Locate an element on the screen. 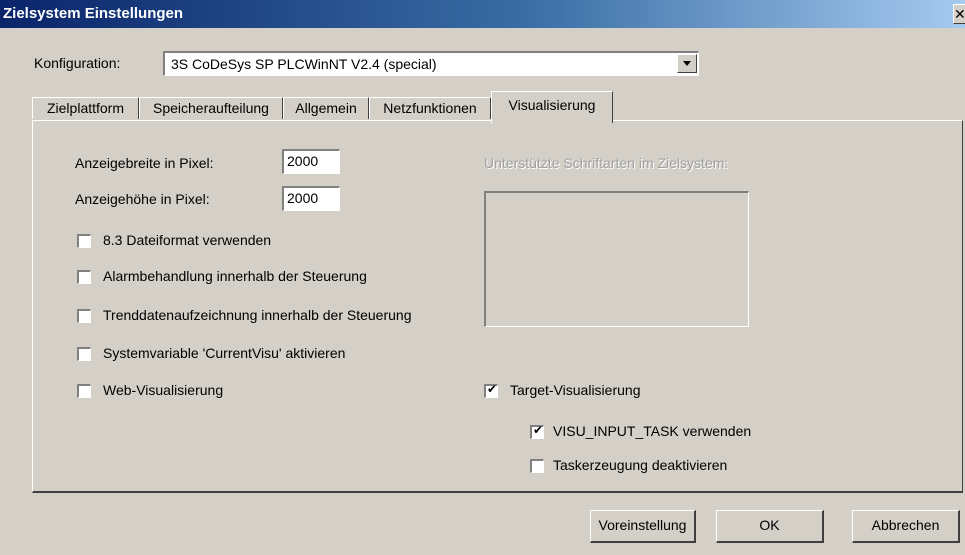  checkbox-label: Alarmbehandlung innerhalb der Steuerung is located at coordinates (235, 276).